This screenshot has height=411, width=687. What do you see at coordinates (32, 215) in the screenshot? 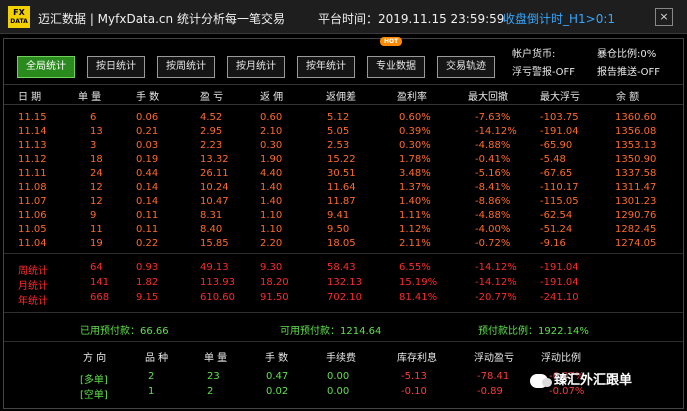
I see `row-date: 11.06` at bounding box center [32, 215].